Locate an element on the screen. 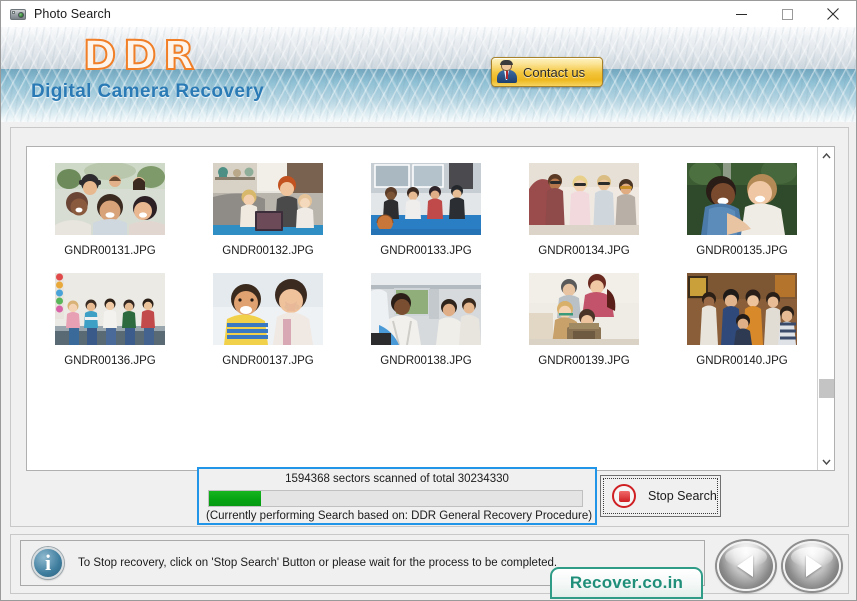 Image resolution: width=857 pixels, height=601 pixels. list-item: GNDR00132.JPG is located at coordinates (268, 210).